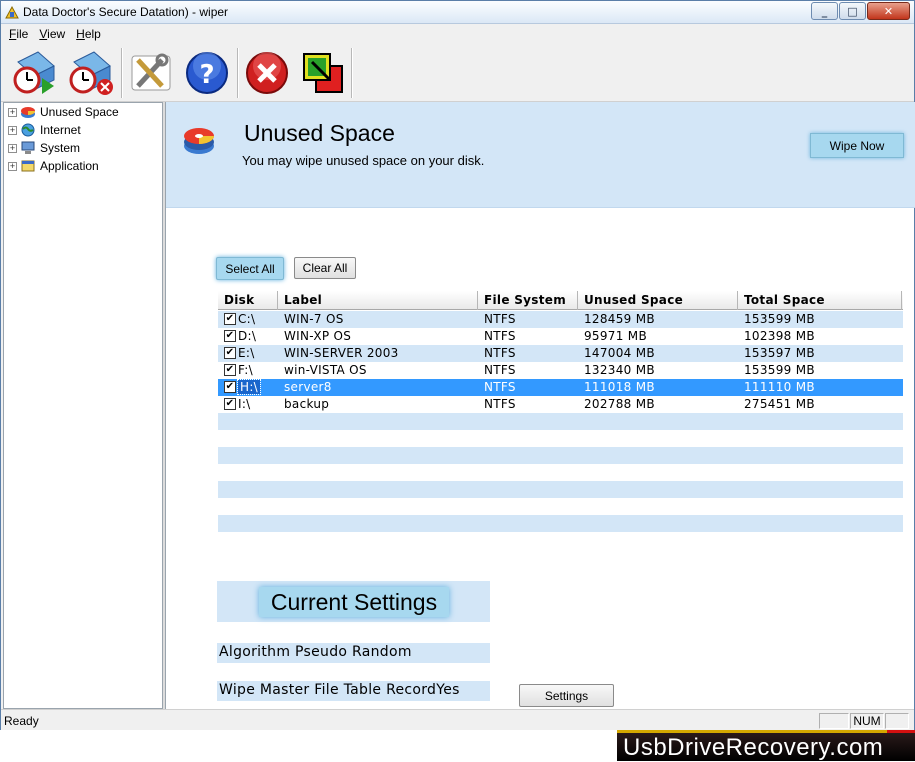 This screenshot has width=915, height=762. I want to click on tree-item-unused-space: + Unused Space, so click(63, 112).